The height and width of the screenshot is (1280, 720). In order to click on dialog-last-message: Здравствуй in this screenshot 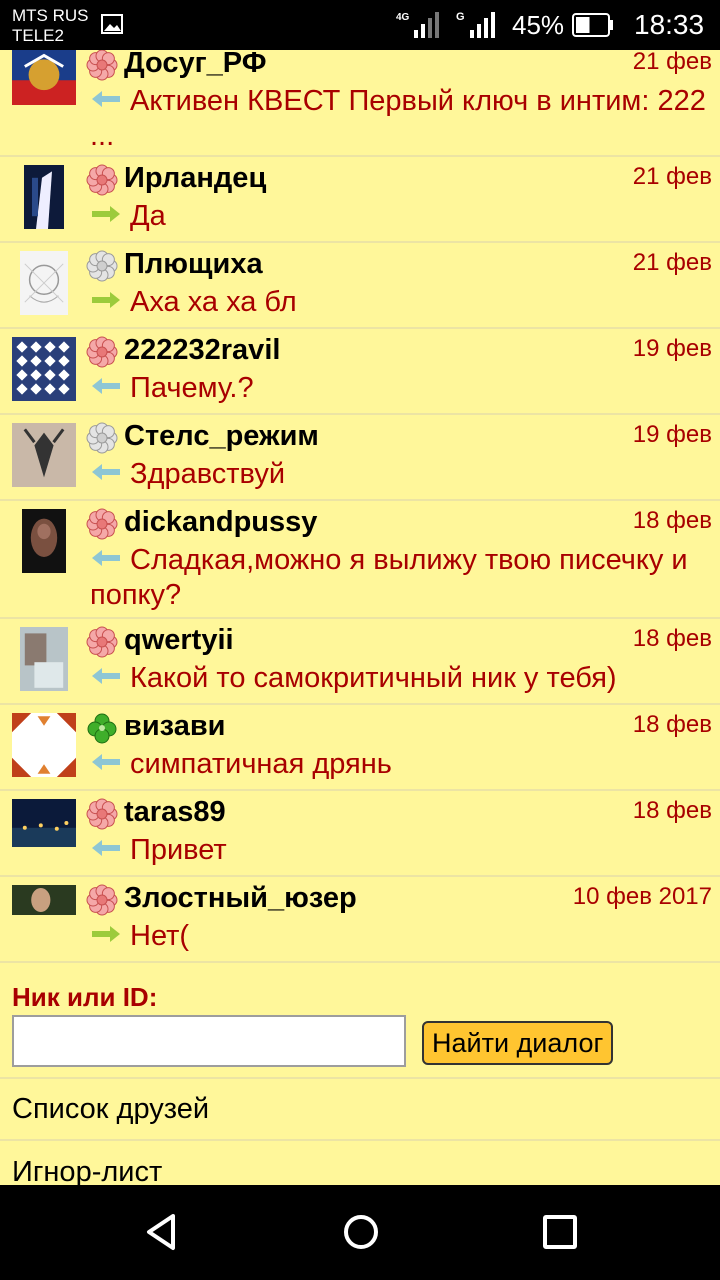, I will do `click(398, 474)`.